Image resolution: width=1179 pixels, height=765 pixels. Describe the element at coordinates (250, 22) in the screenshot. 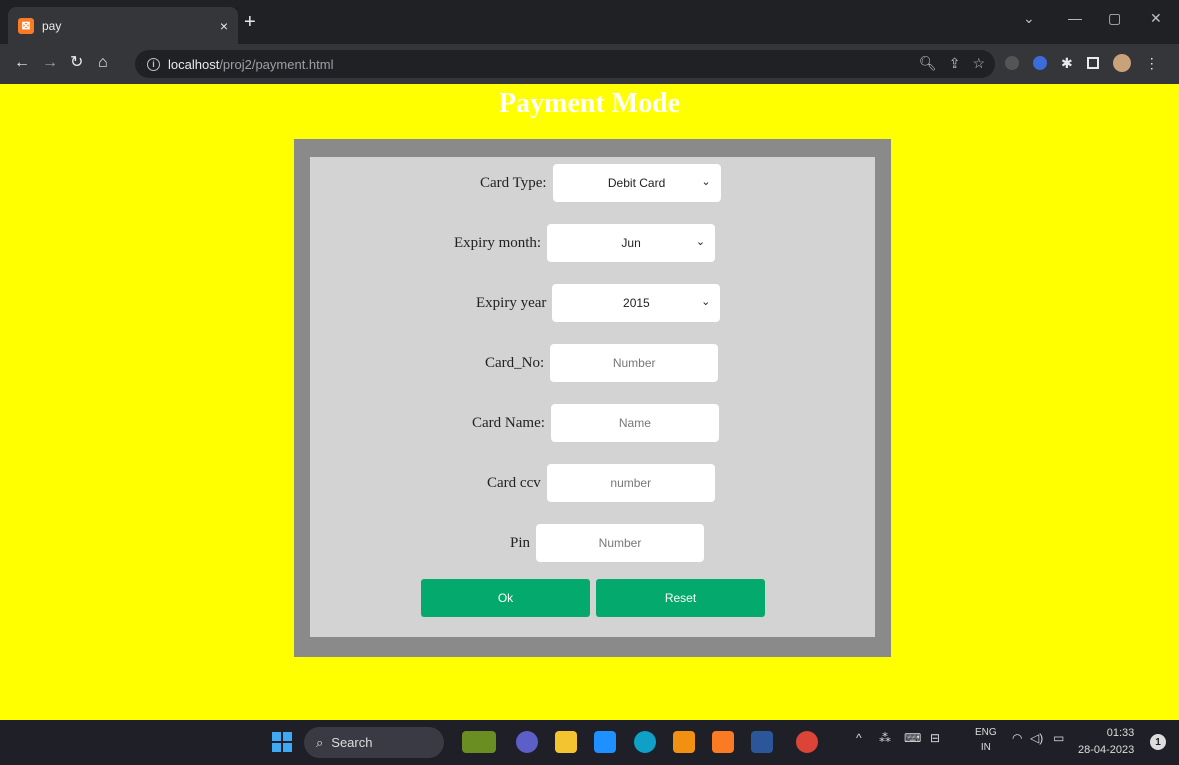

I see `new-tab-button: +` at that location.